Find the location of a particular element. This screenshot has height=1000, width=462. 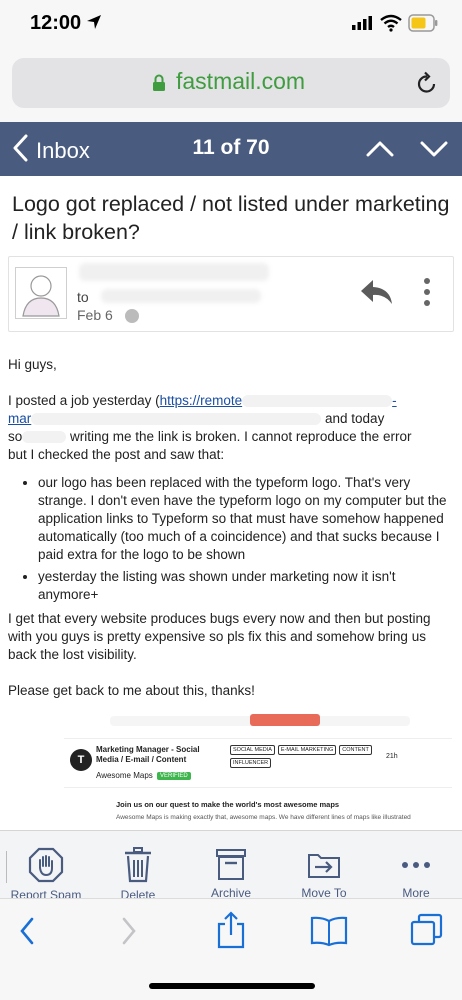

bookmarks-icon is located at coordinates (329, 933).